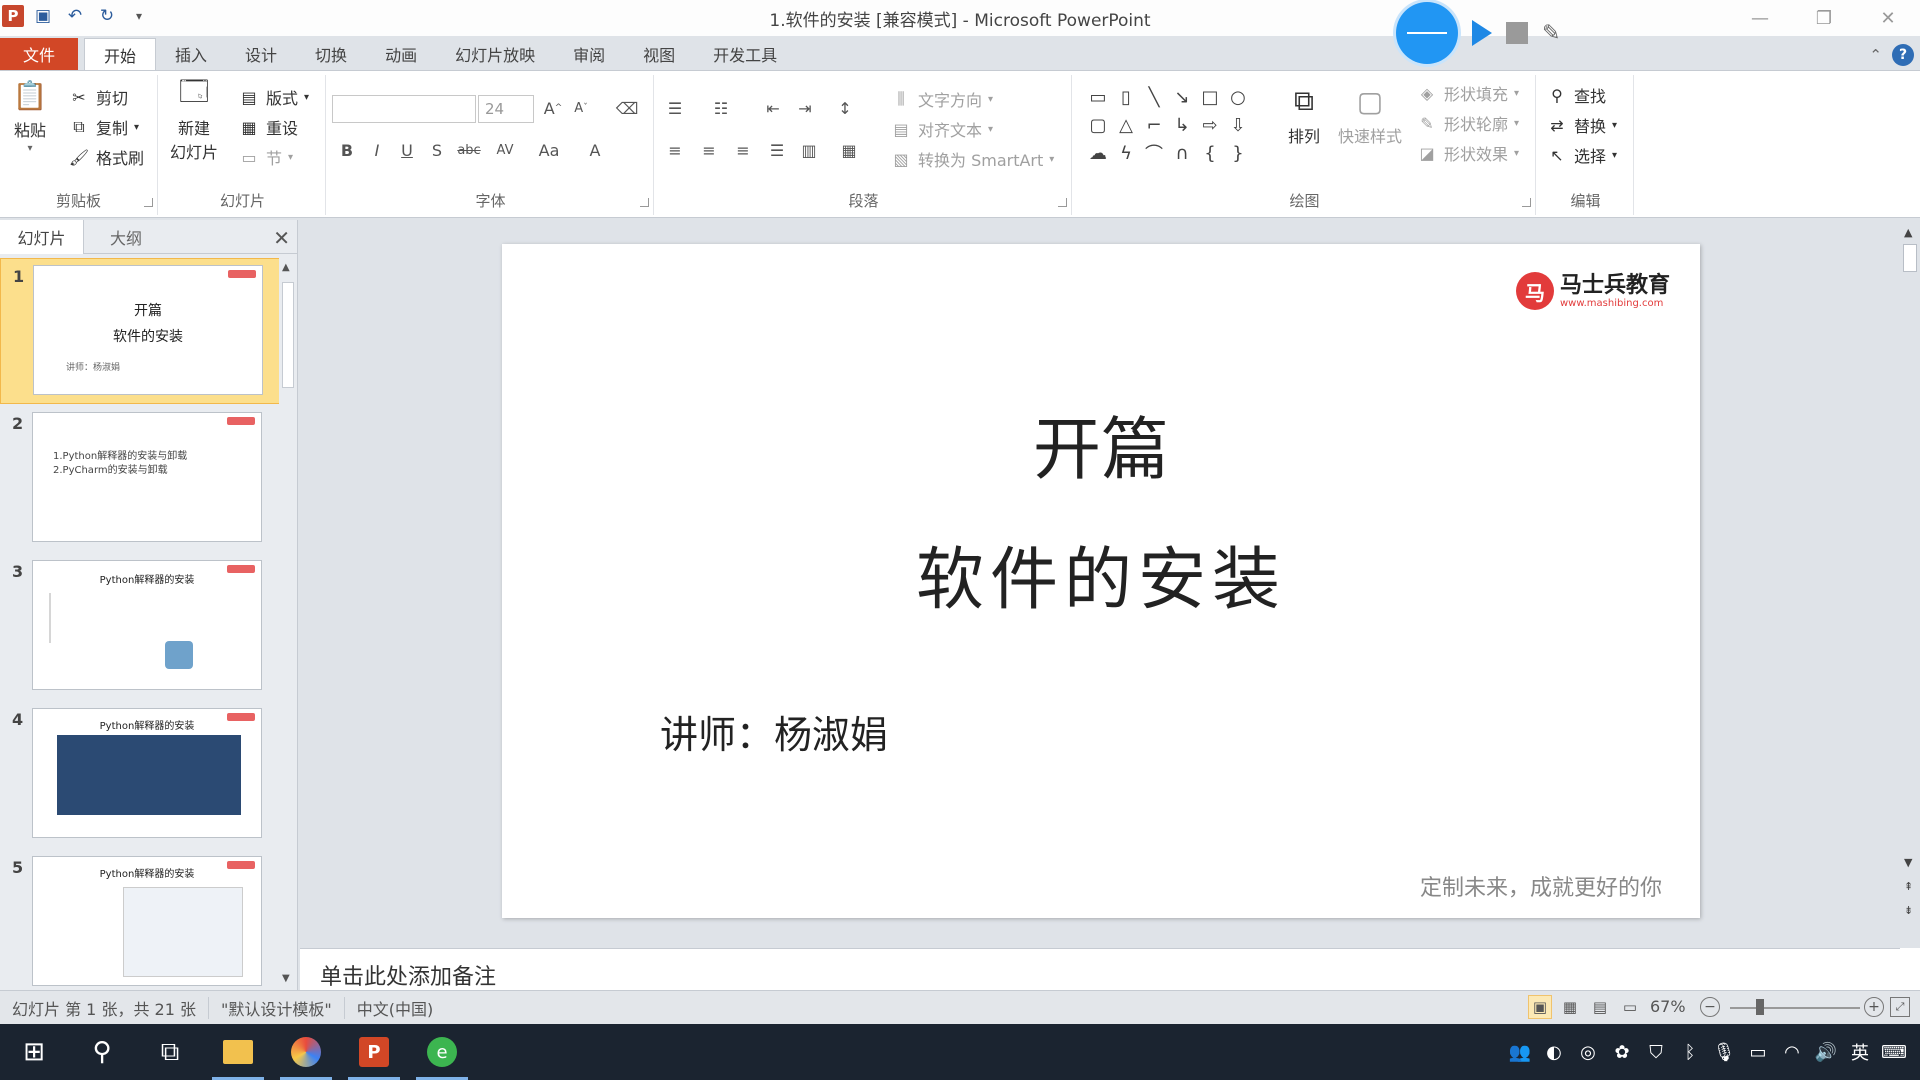 The image size is (1920, 1080). Describe the element at coordinates (1910, 969) in the screenshot. I see `notes-scrollbar` at that location.